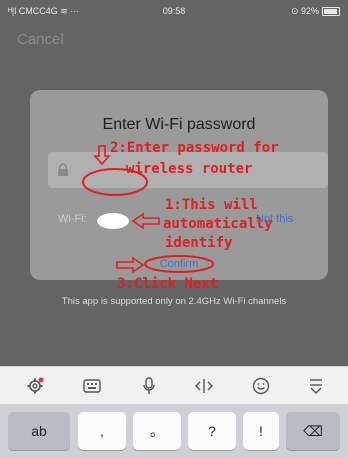  I want to click on key-exclamation: !, so click(261, 431).